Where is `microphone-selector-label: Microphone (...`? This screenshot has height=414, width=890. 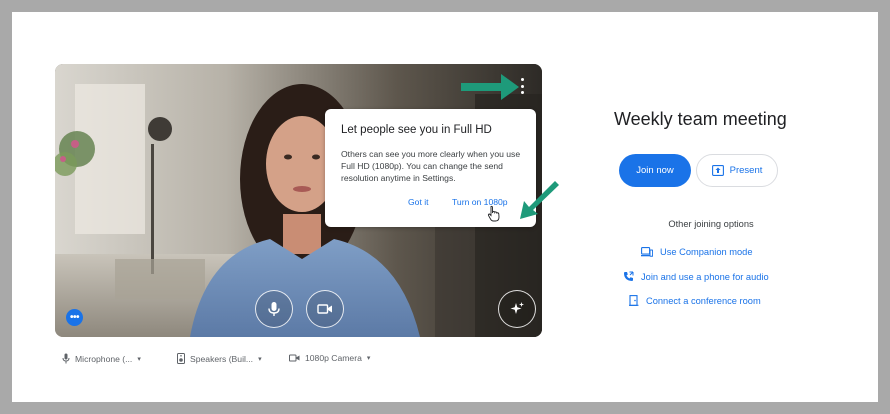 microphone-selector-label: Microphone (... is located at coordinates (104, 358).